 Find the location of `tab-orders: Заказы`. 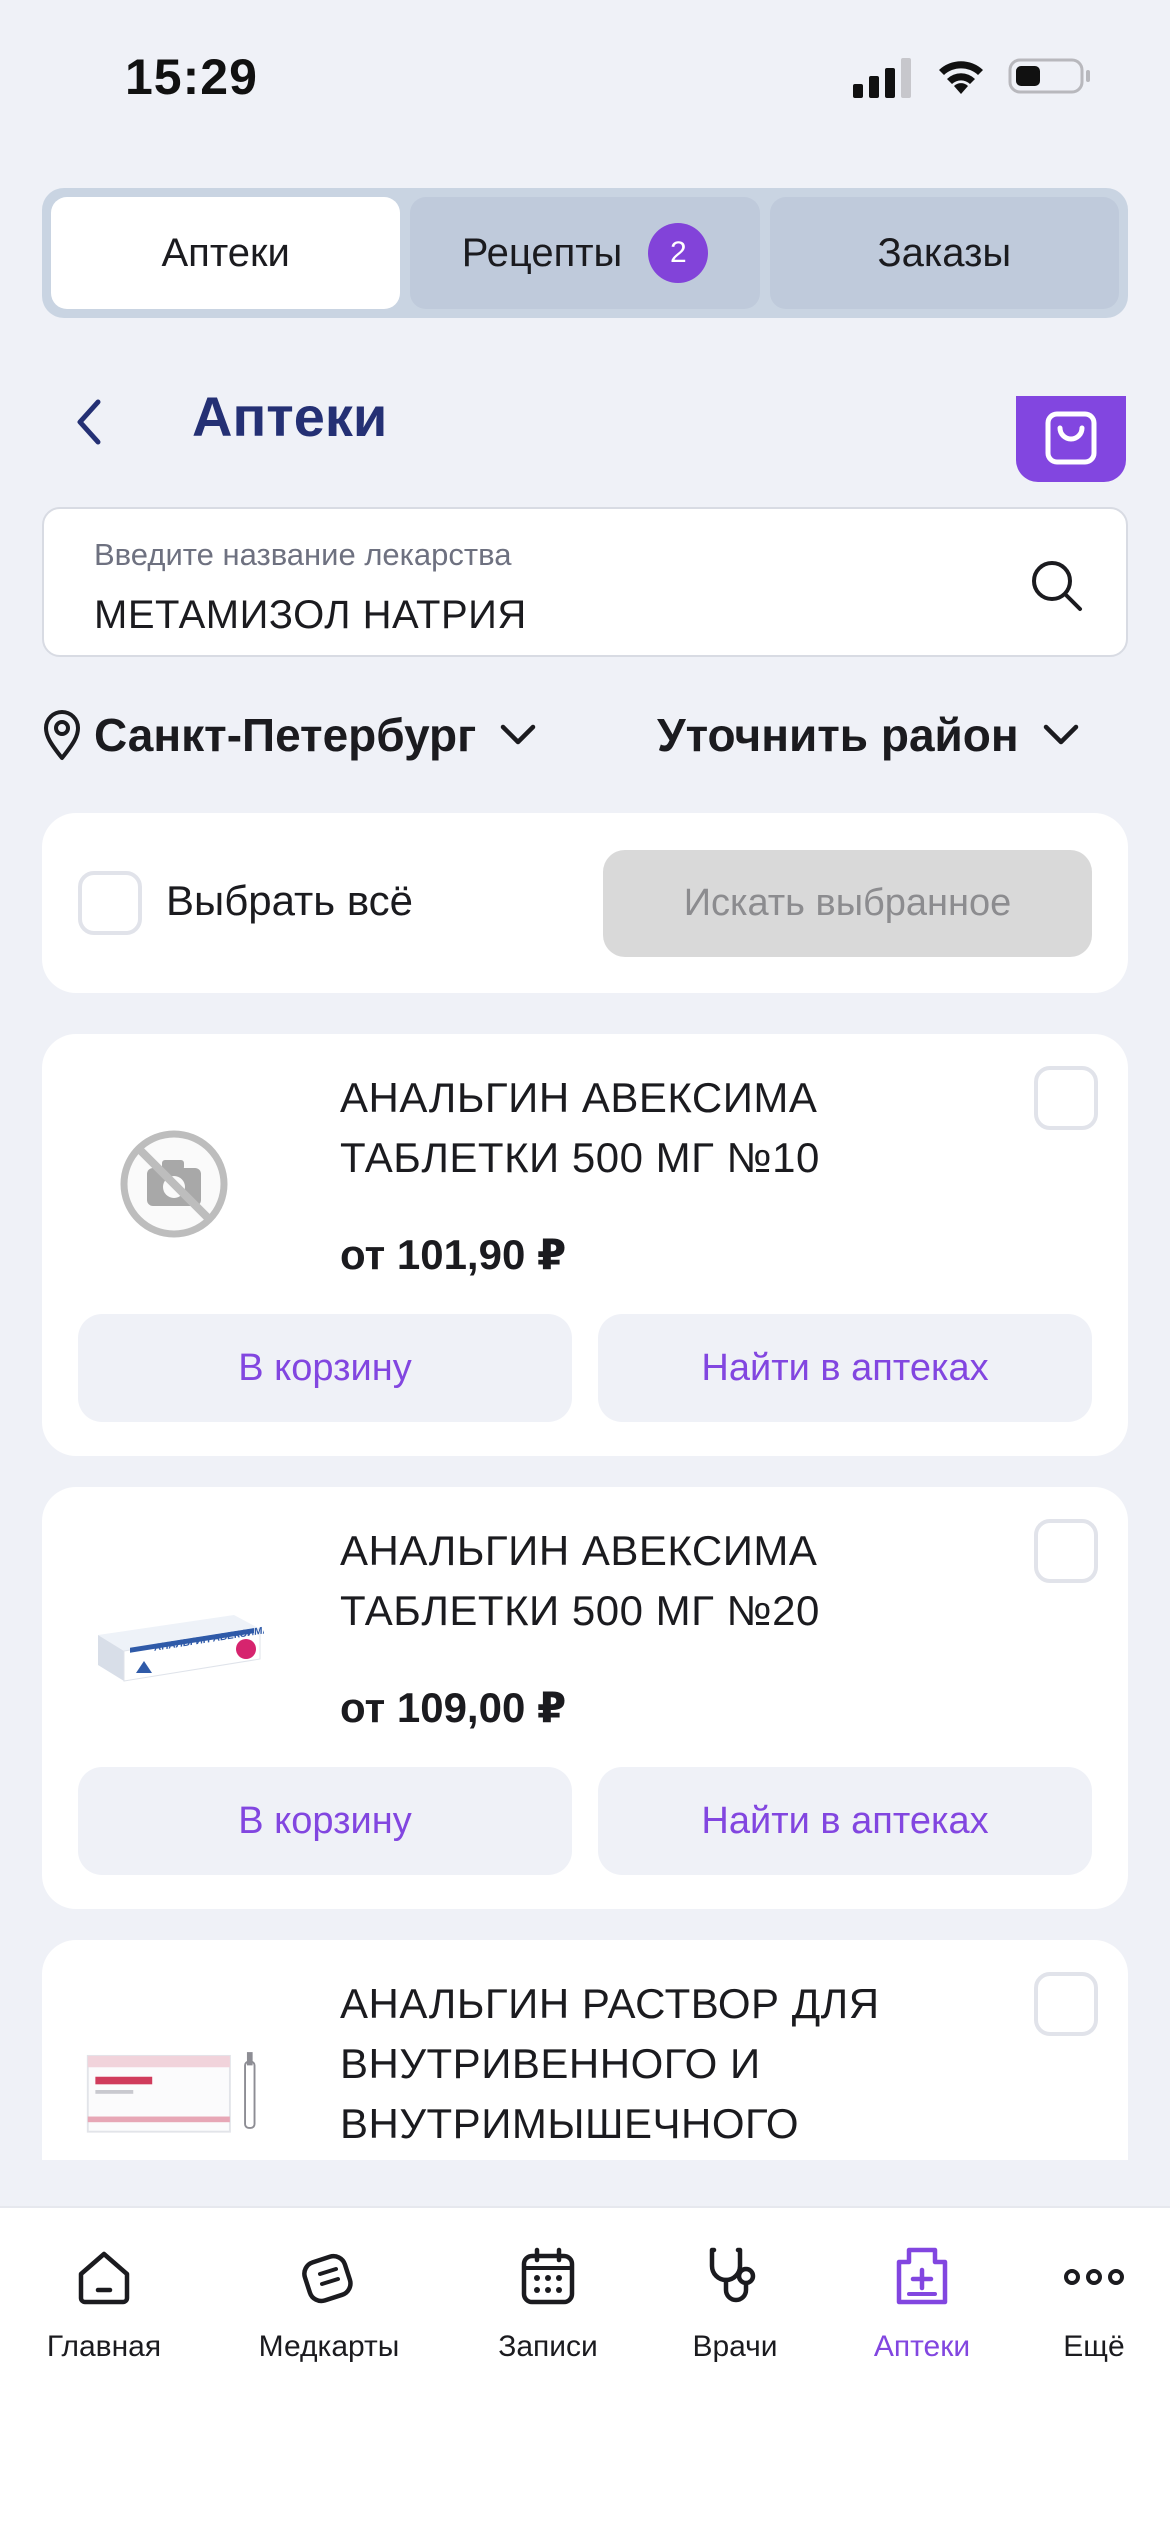

tab-orders: Заказы is located at coordinates (944, 253).